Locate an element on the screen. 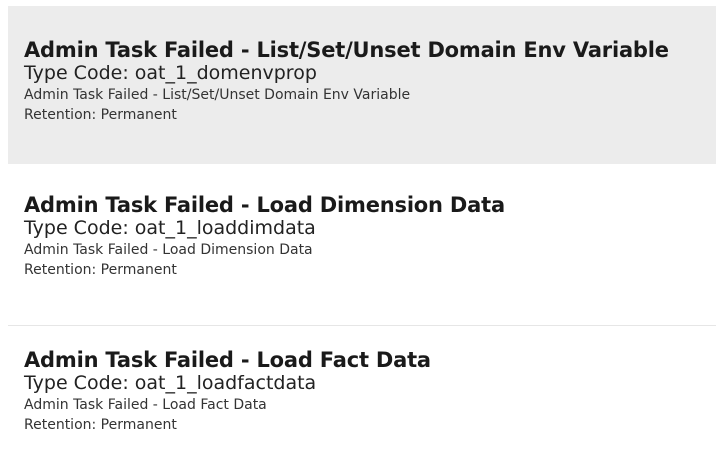 This screenshot has height=456, width=716. item-title: Admin Task Failed - Load Dimension Data is located at coordinates (264, 205).